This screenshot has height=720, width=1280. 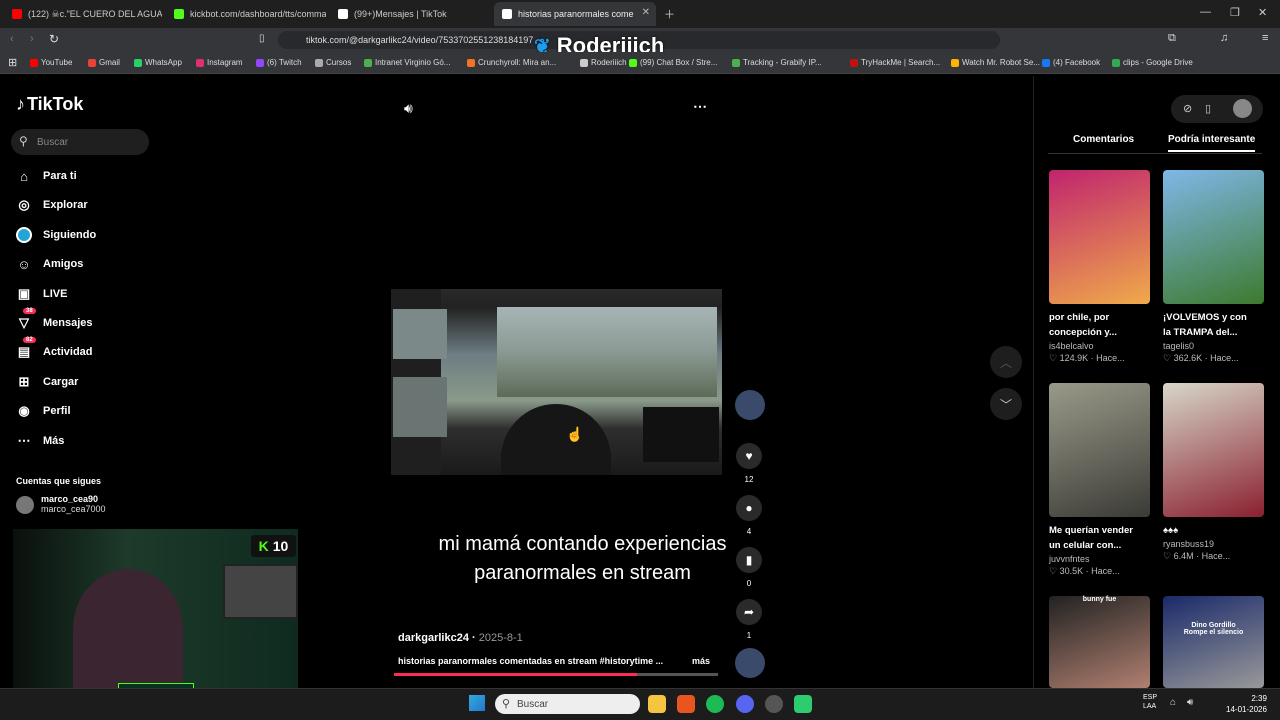 What do you see at coordinates (750, 663) in the screenshot?
I see `music-disc-button` at bounding box center [750, 663].